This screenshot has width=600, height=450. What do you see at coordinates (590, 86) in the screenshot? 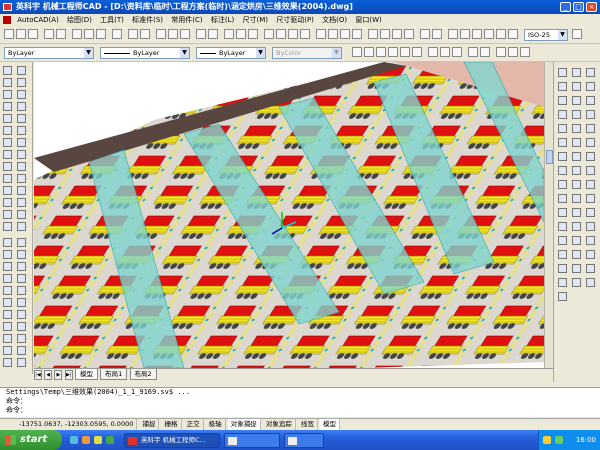
I see `nut-icon` at bounding box center [590, 86].